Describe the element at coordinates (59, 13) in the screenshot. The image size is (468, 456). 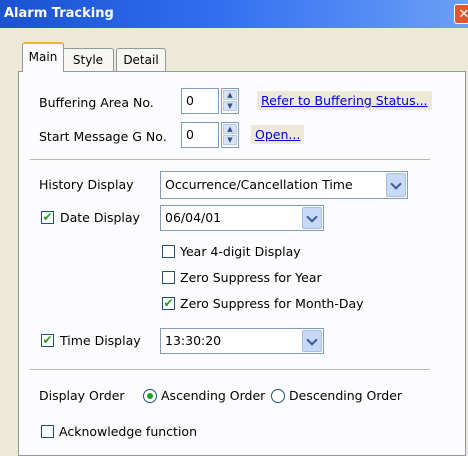
I see `window-title: Alarm Tracking` at that location.